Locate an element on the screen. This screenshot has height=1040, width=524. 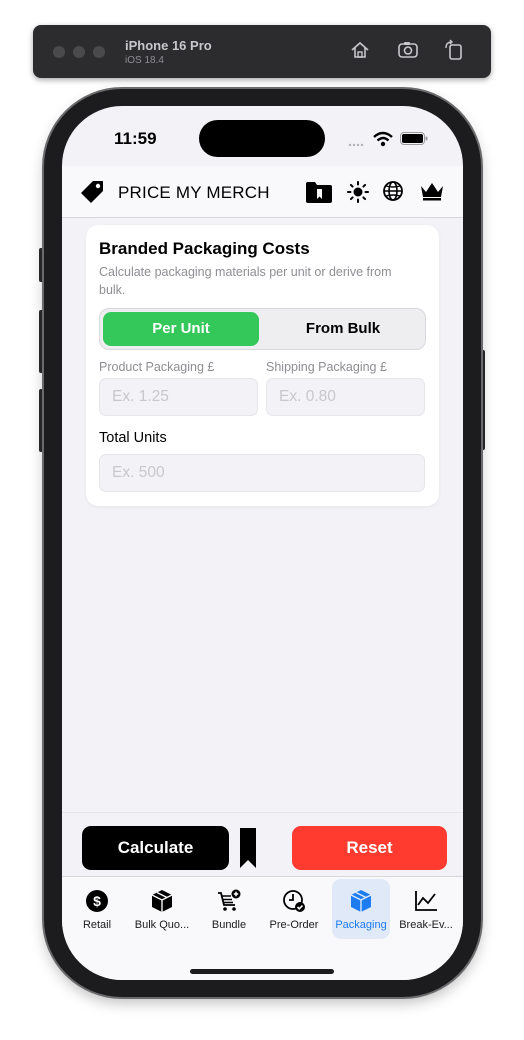
minimize-dot is located at coordinates (79, 52).